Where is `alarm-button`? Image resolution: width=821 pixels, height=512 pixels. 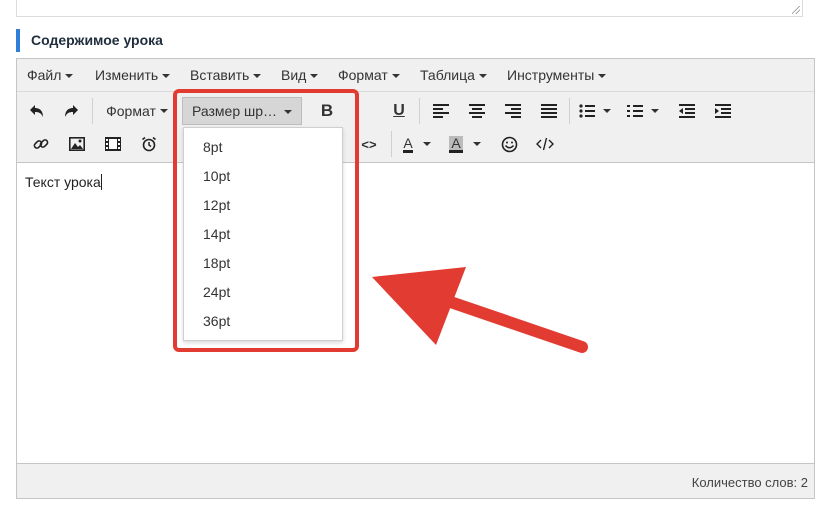
alarm-button is located at coordinates (149, 144).